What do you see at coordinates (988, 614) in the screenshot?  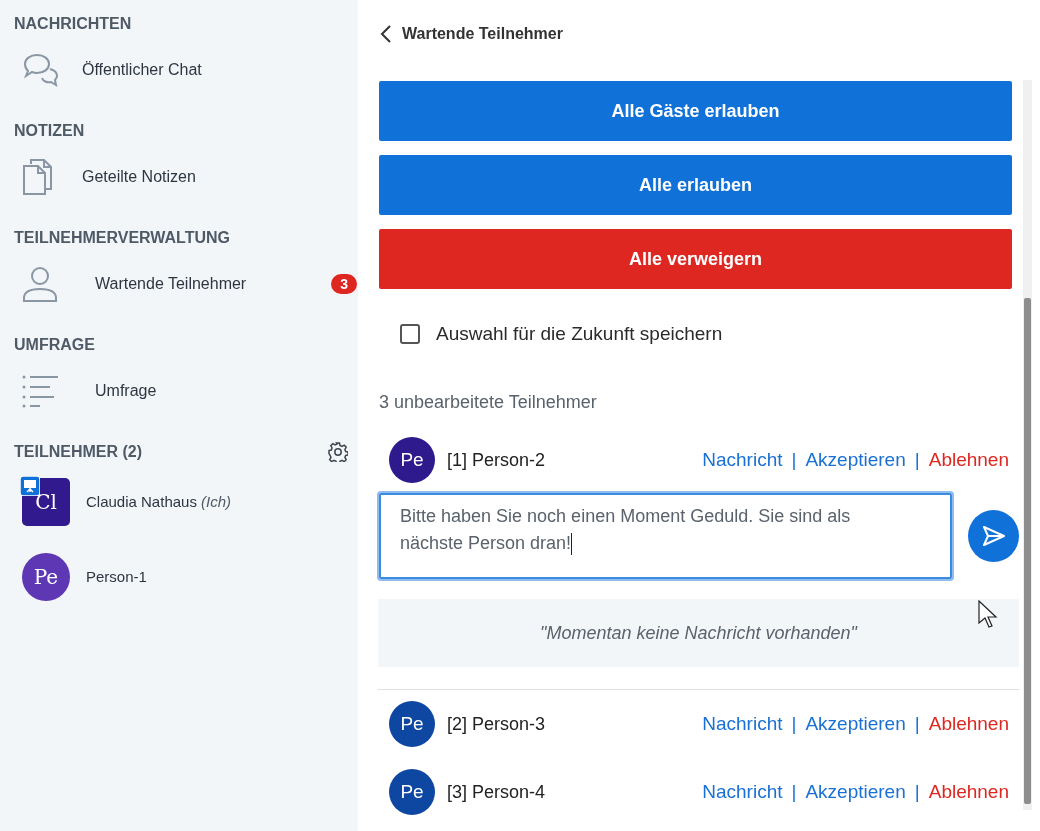 I see `mouse-pointer-icon` at bounding box center [988, 614].